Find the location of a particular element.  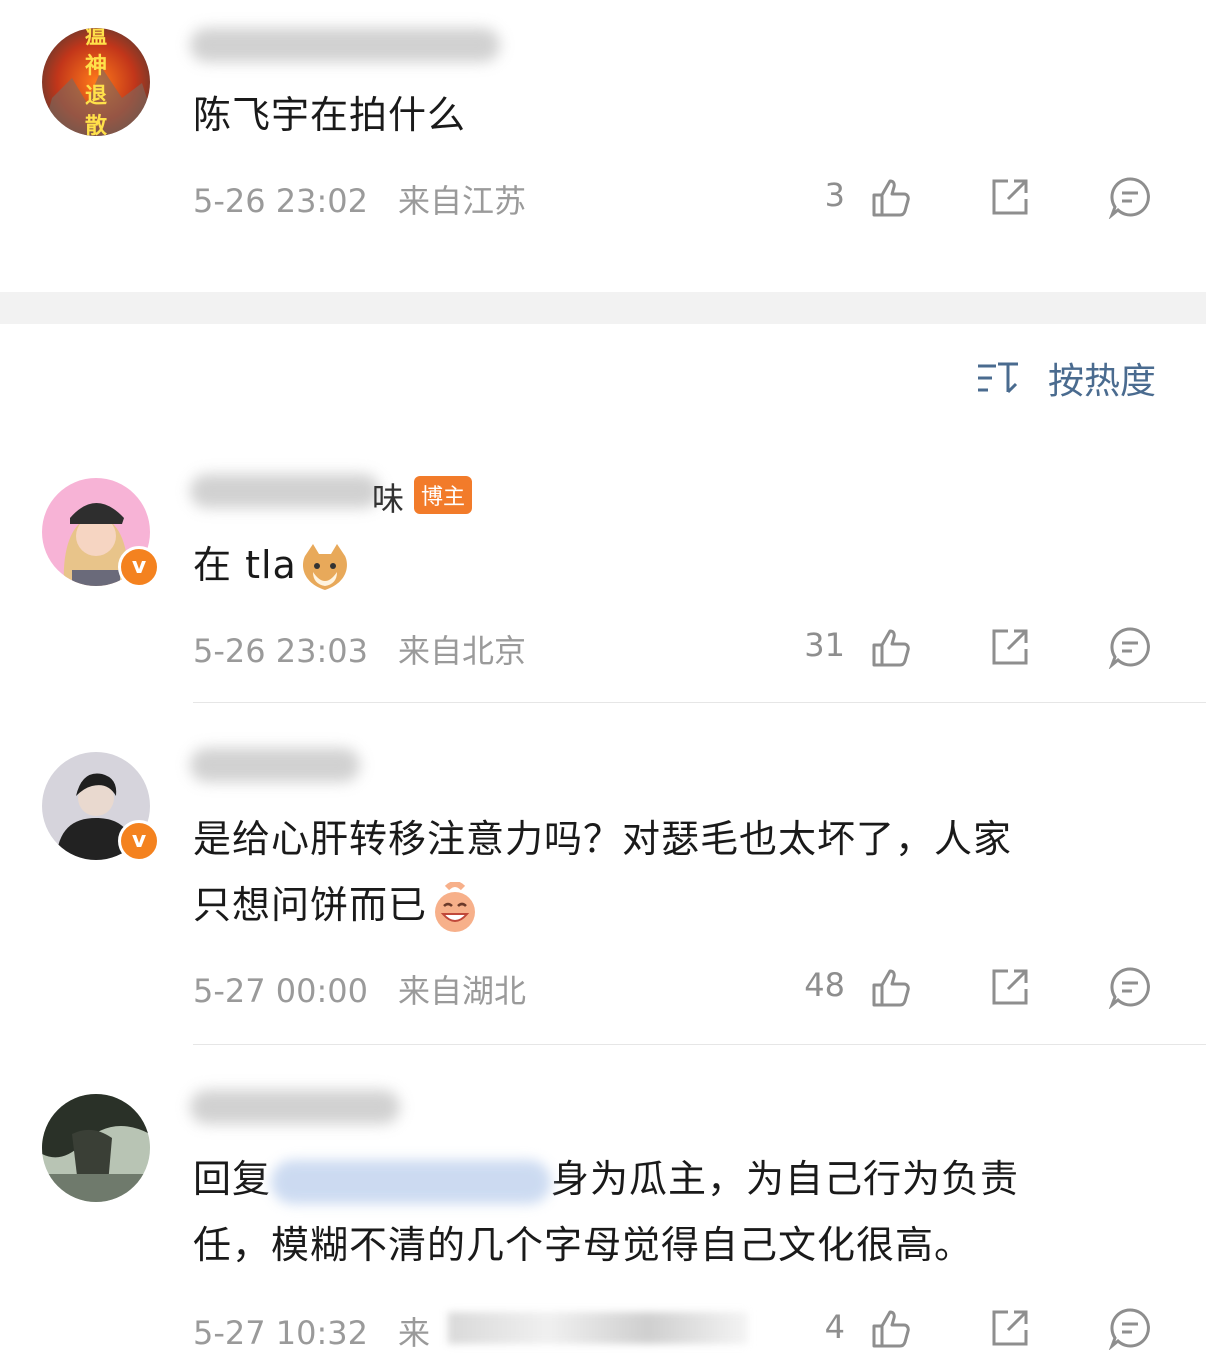

username-tail: 味 is located at coordinates (388, 499).